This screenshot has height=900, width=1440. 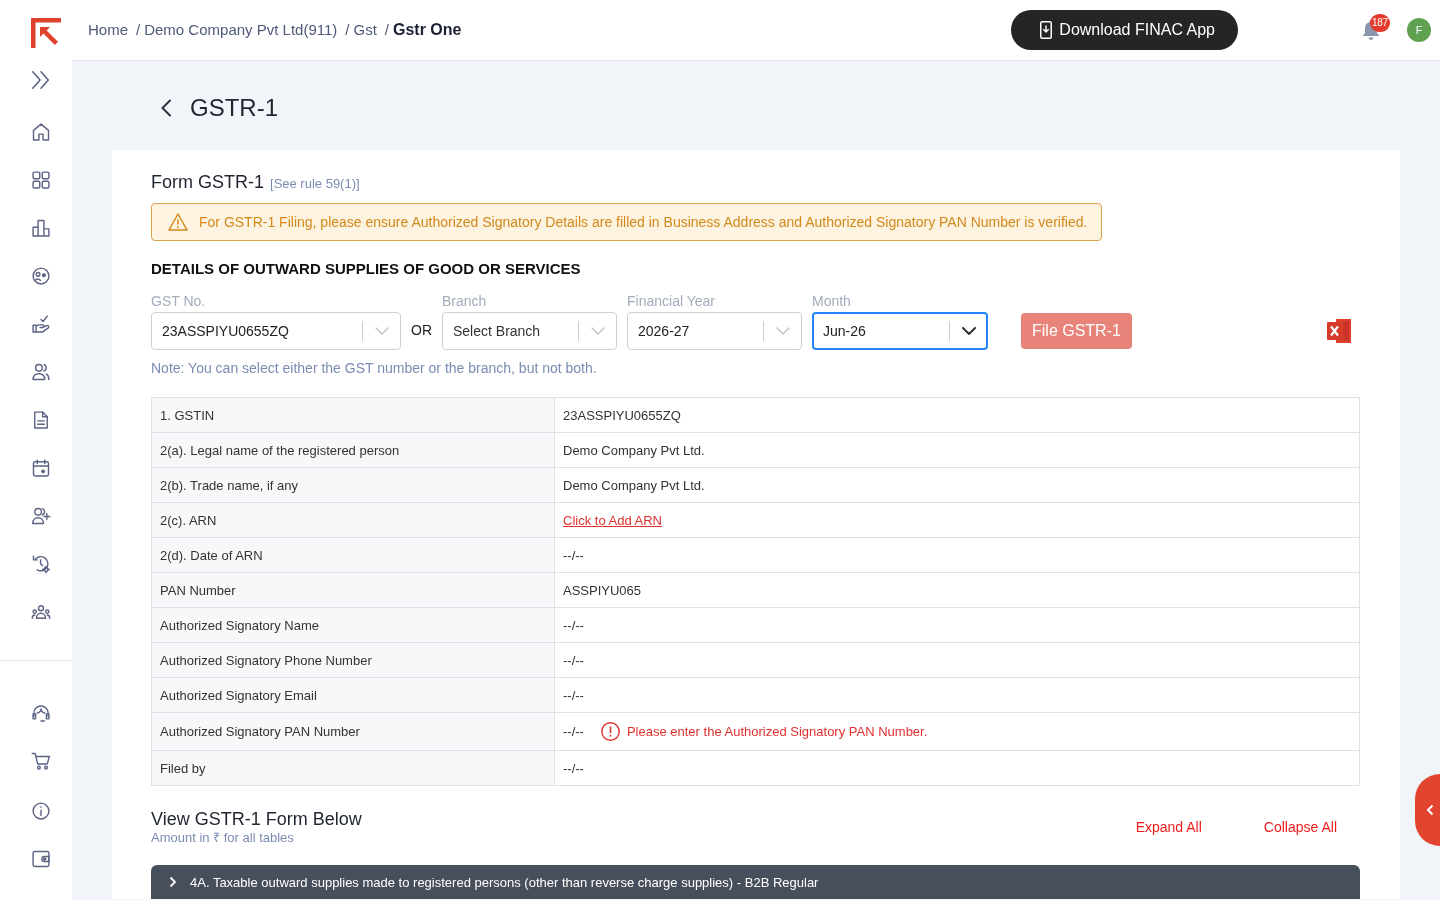 I want to click on table-cell: Authorized Signatory Name, so click(x=353, y=625).